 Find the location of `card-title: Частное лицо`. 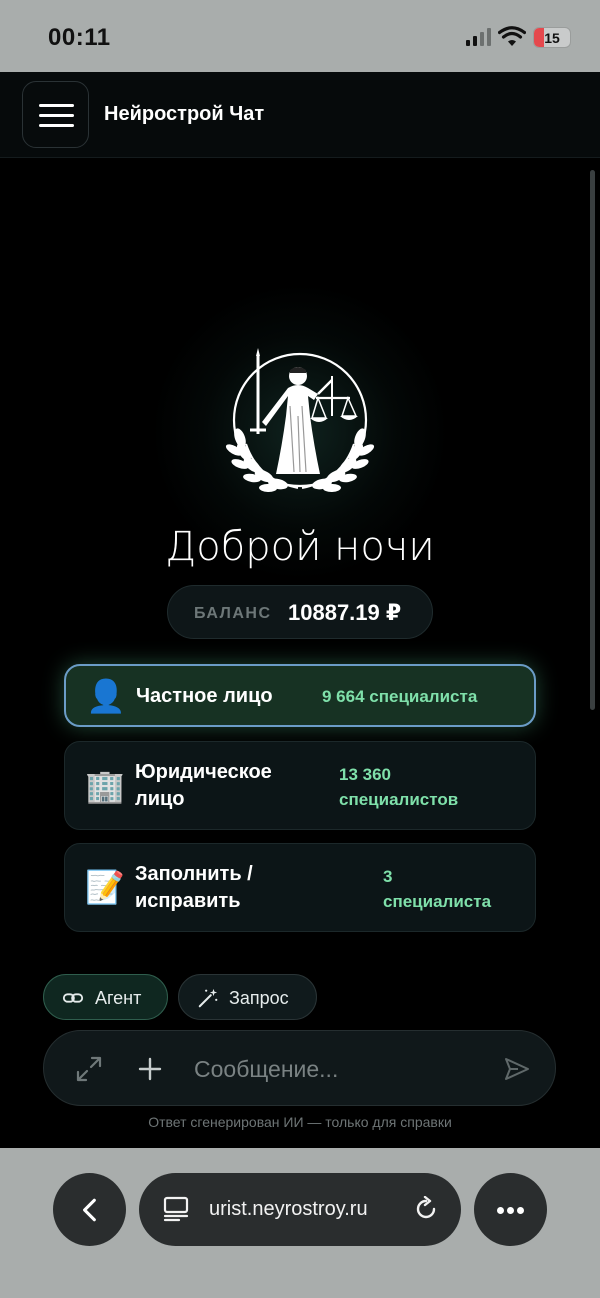

card-title: Частное лицо is located at coordinates (204, 696).